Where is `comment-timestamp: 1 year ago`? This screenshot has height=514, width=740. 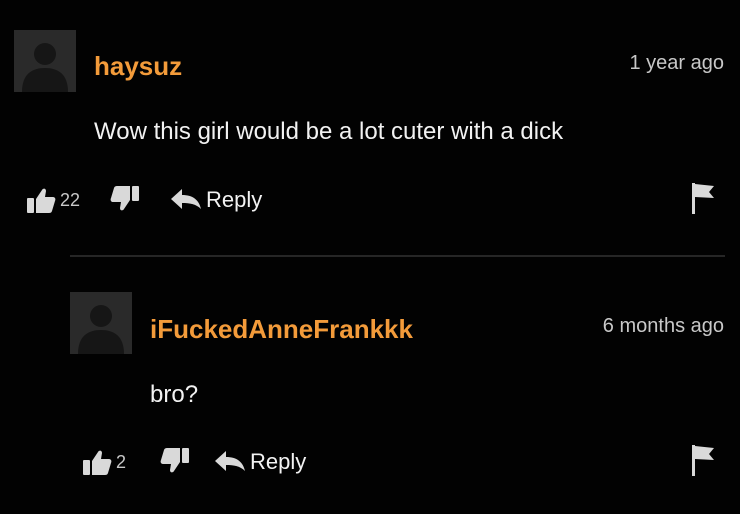
comment-timestamp: 1 year ago is located at coordinates (676, 63).